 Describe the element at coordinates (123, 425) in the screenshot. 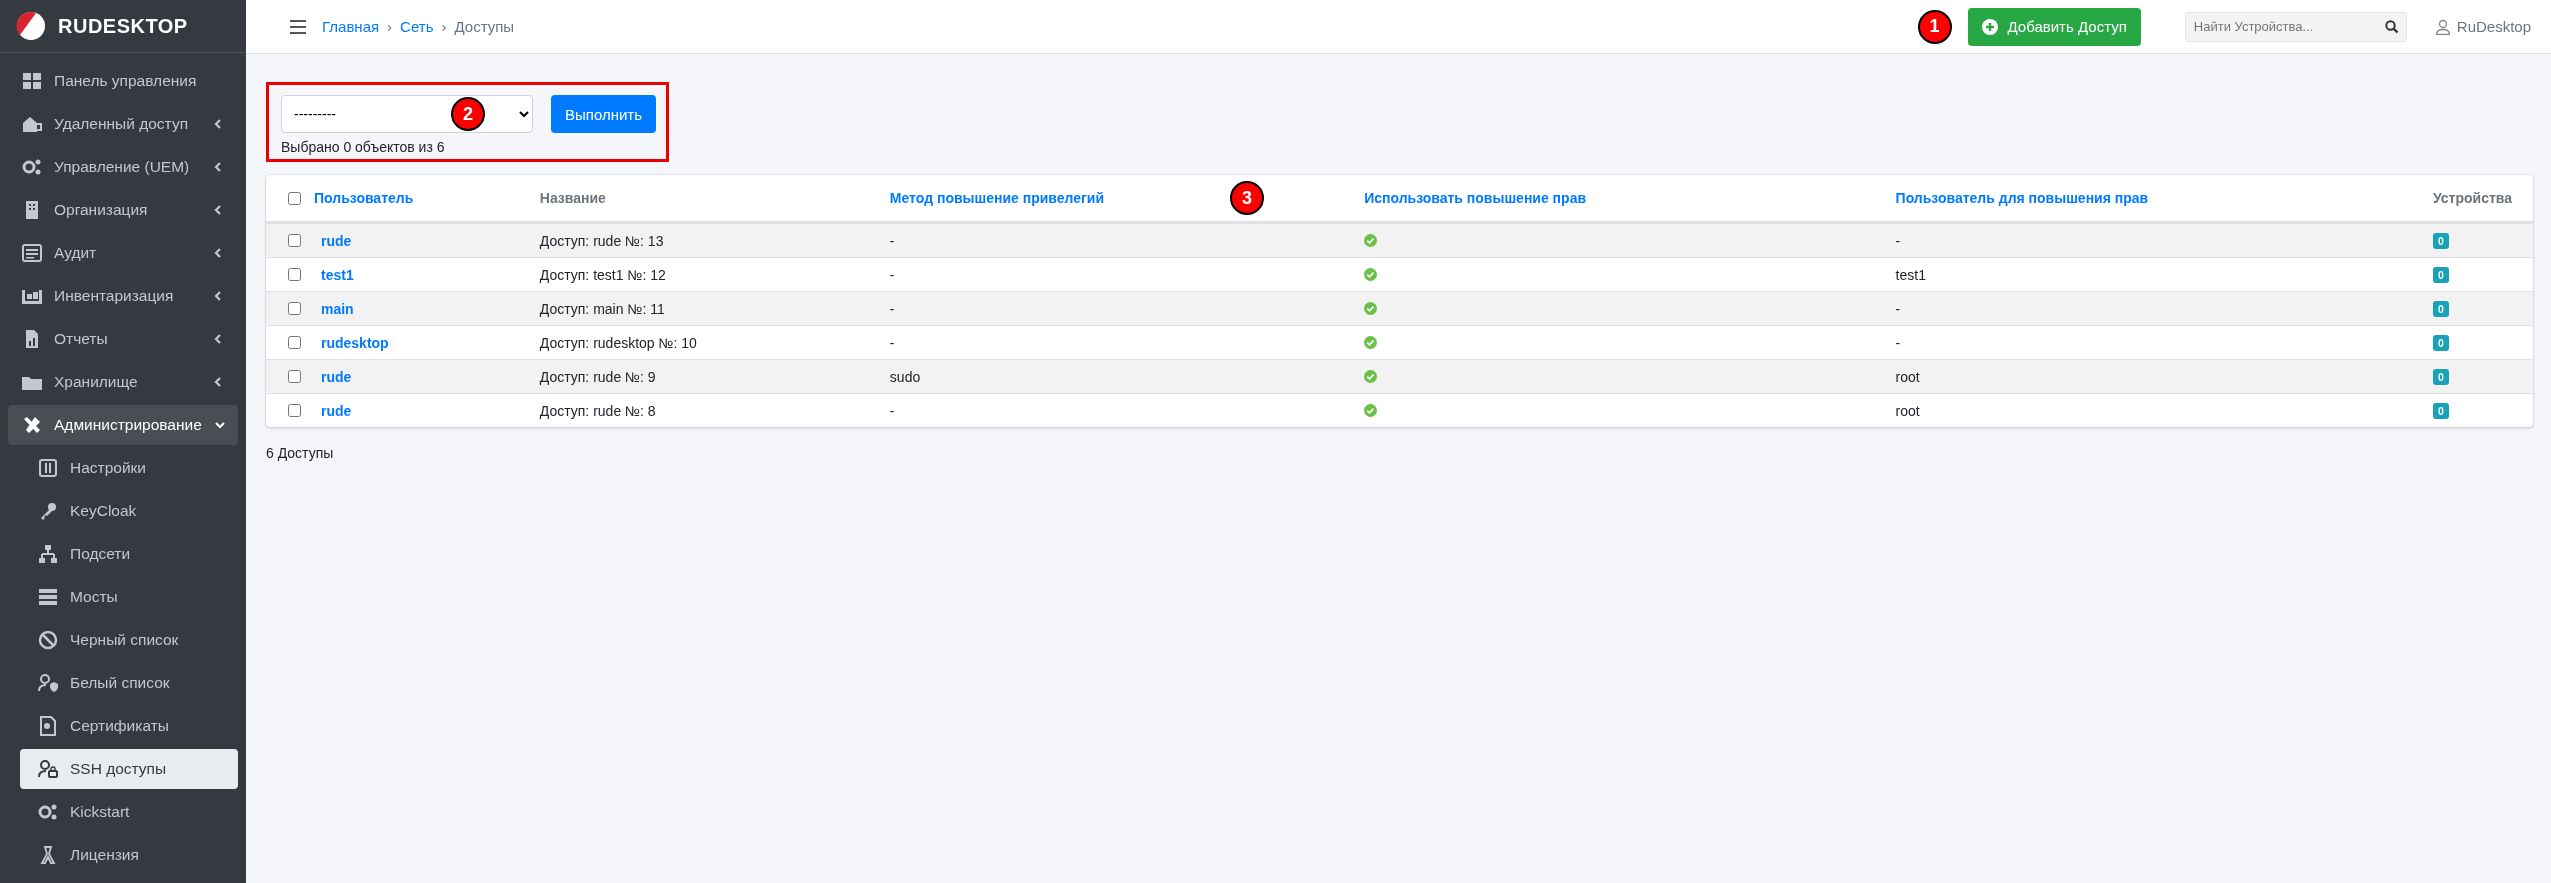

I see `sidebar-item: Администрирование` at that location.